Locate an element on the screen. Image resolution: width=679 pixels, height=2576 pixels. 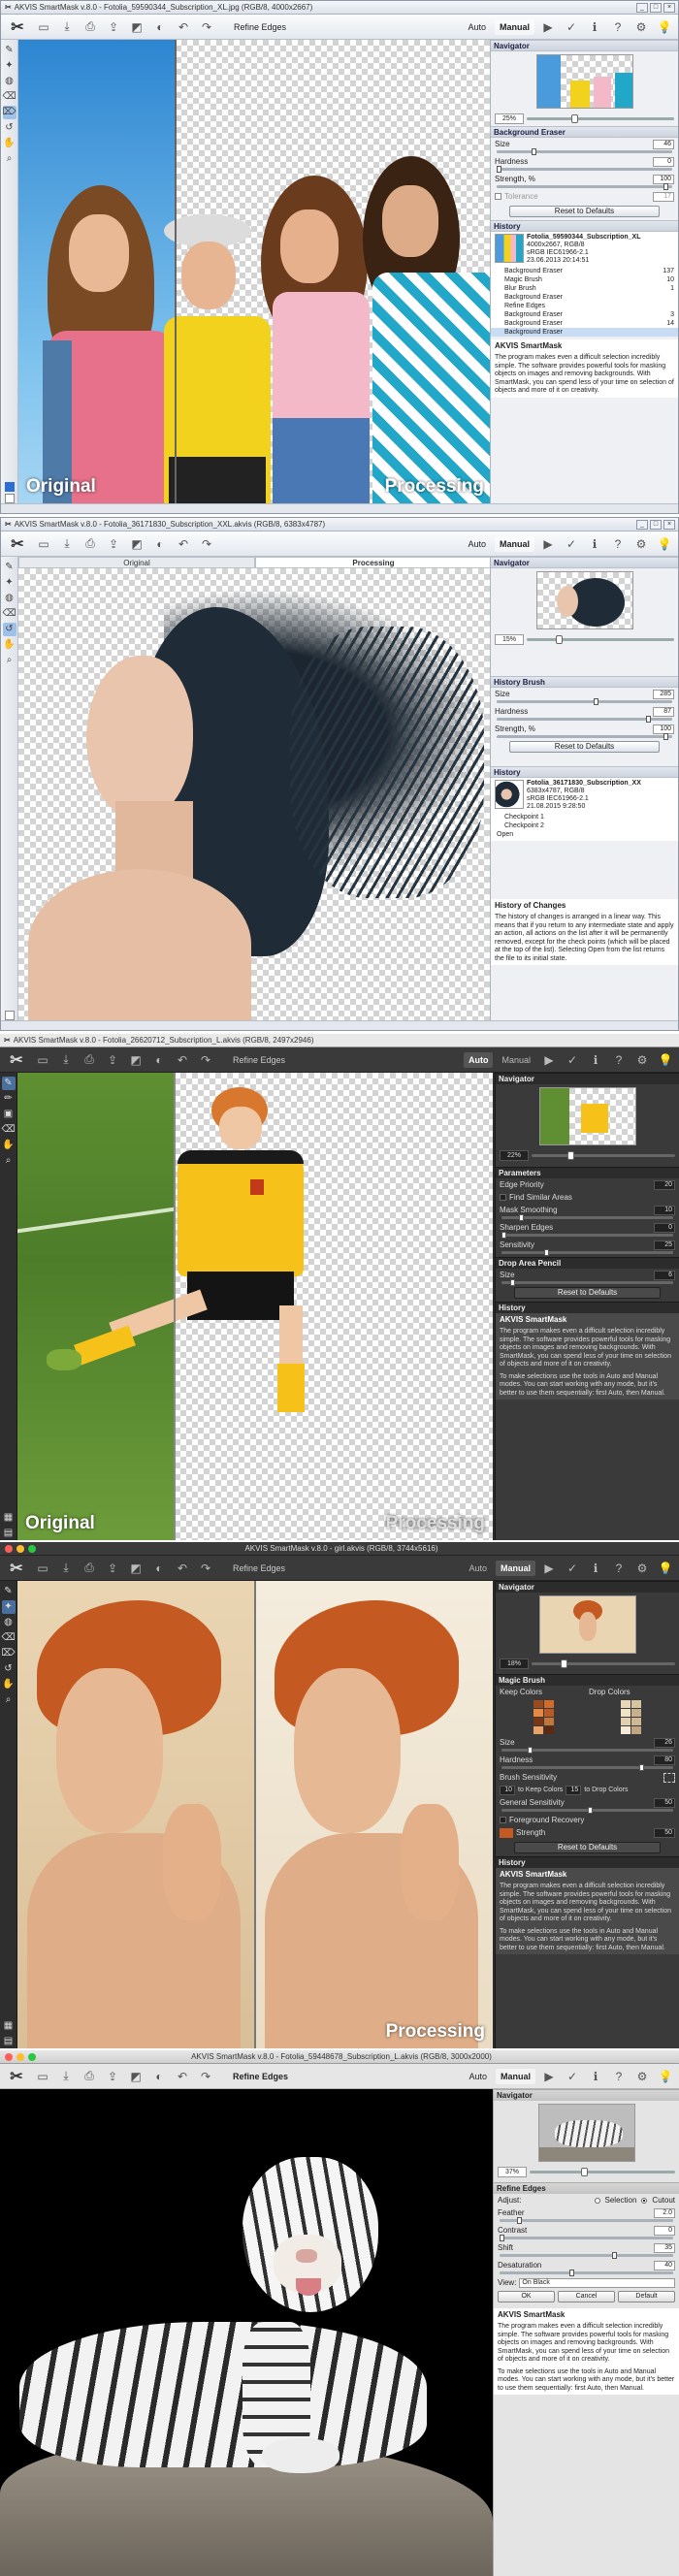
fg-recovery-checkbox is located at coordinates (503, 1820).